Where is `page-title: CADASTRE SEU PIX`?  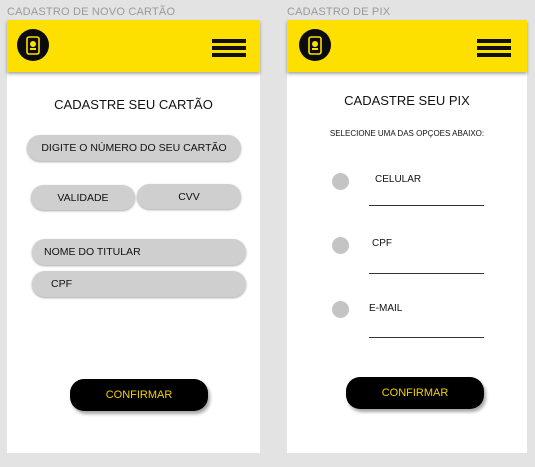 page-title: CADASTRE SEU PIX is located at coordinates (407, 100).